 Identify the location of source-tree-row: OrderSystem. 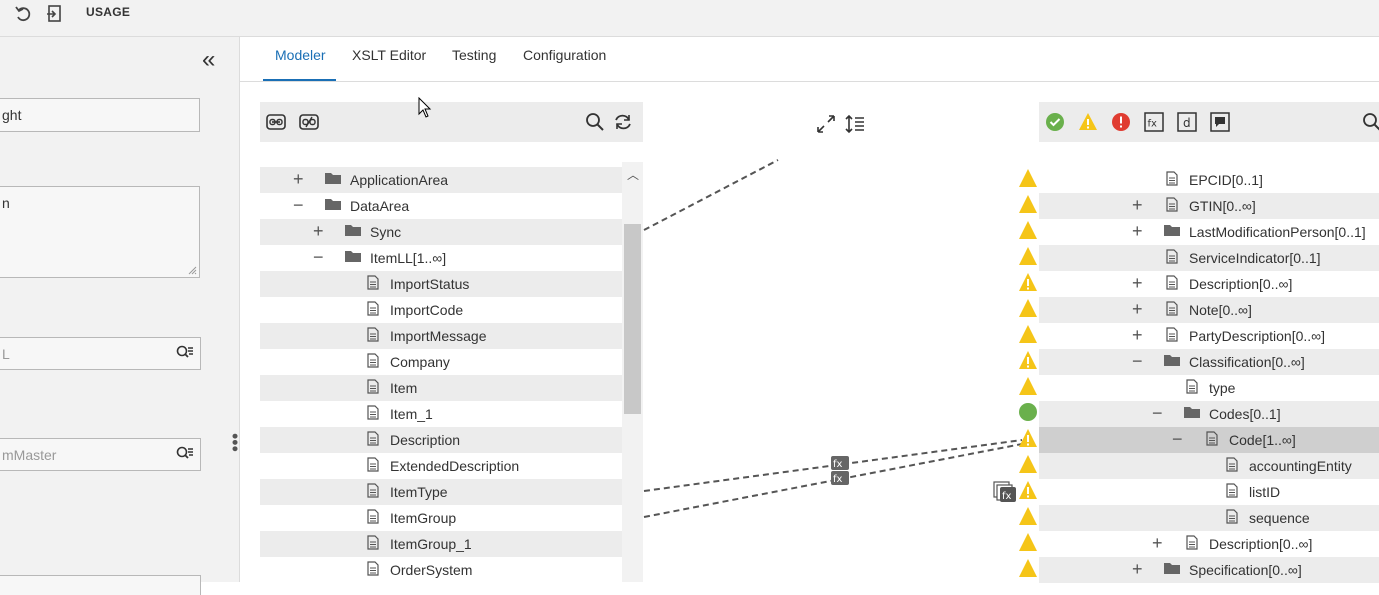
(441, 570).